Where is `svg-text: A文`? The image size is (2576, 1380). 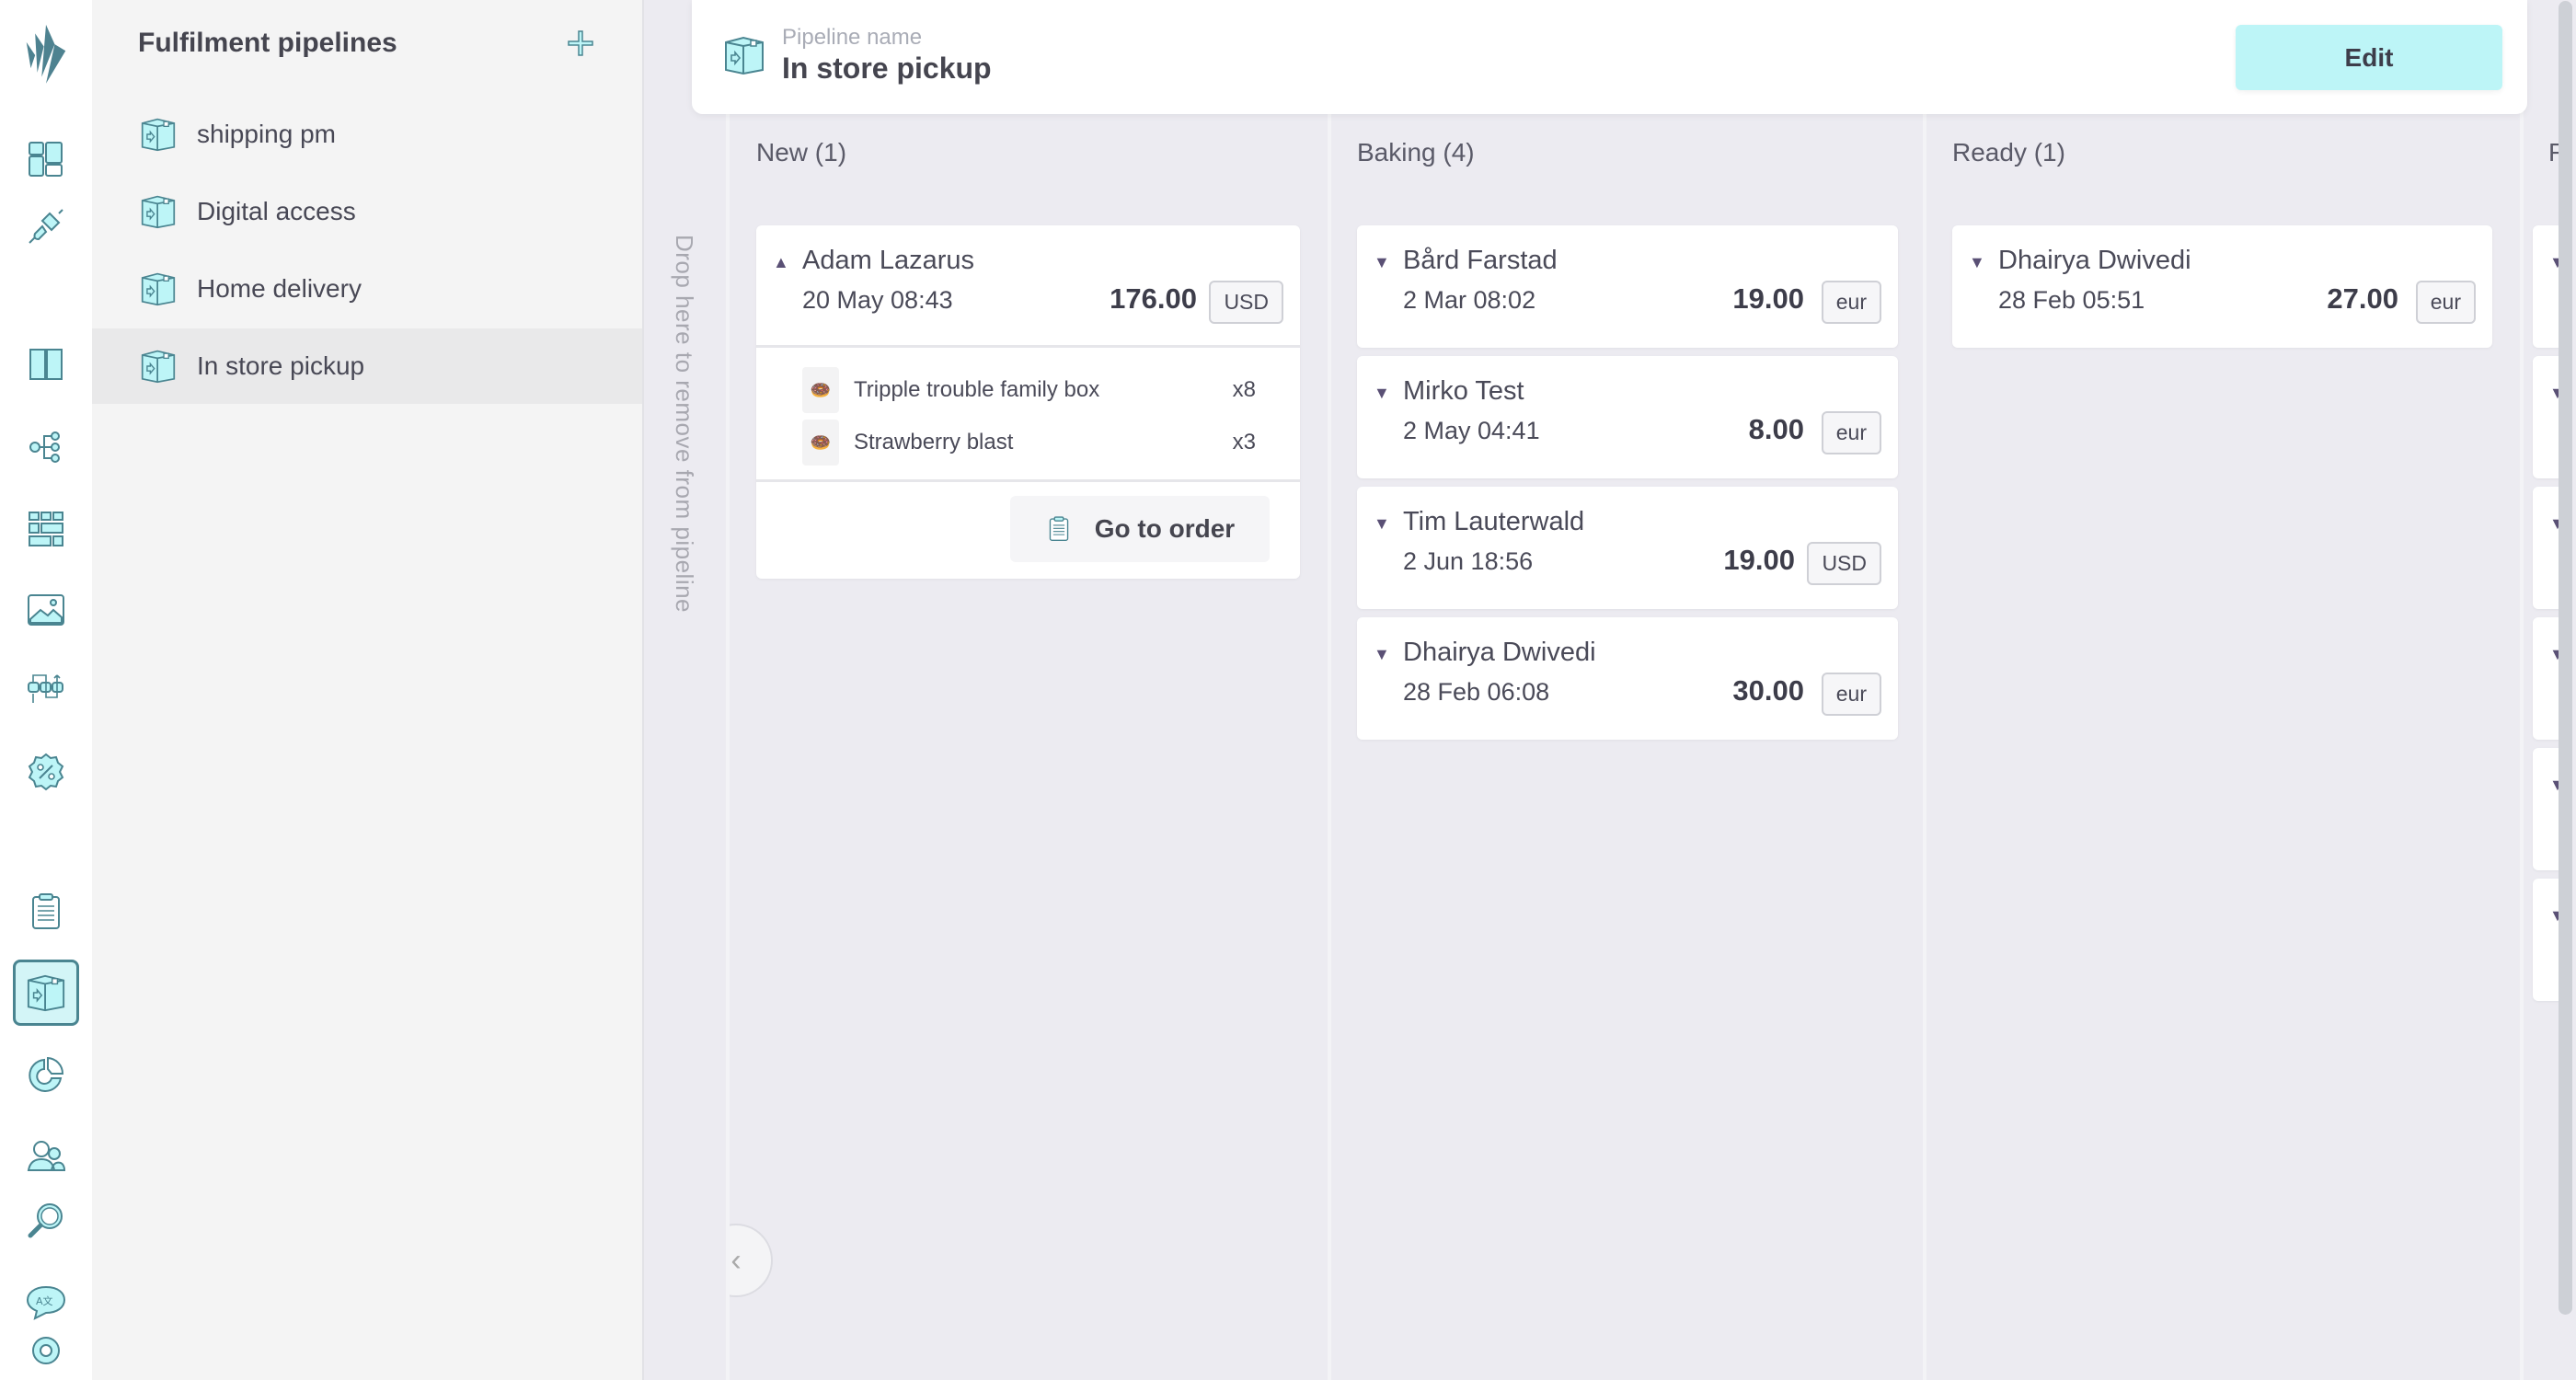 svg-text: A文 is located at coordinates (44, 1300).